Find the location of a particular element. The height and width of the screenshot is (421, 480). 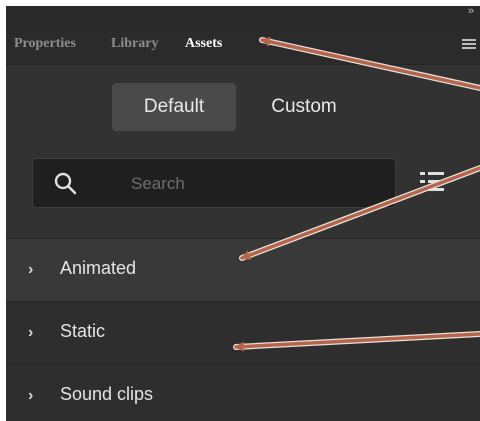

search-input is located at coordinates (251, 184).